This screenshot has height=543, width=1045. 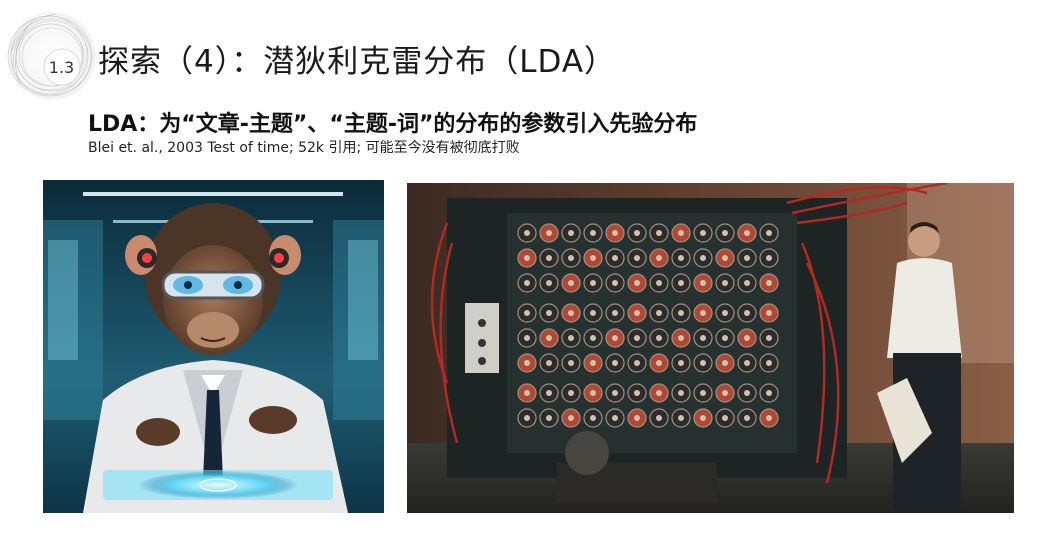 I want to click on slide-subtitle: LDA：为“文章-主题”、“主题-词”的分布的参数引入先验分布, so click(x=393, y=124).